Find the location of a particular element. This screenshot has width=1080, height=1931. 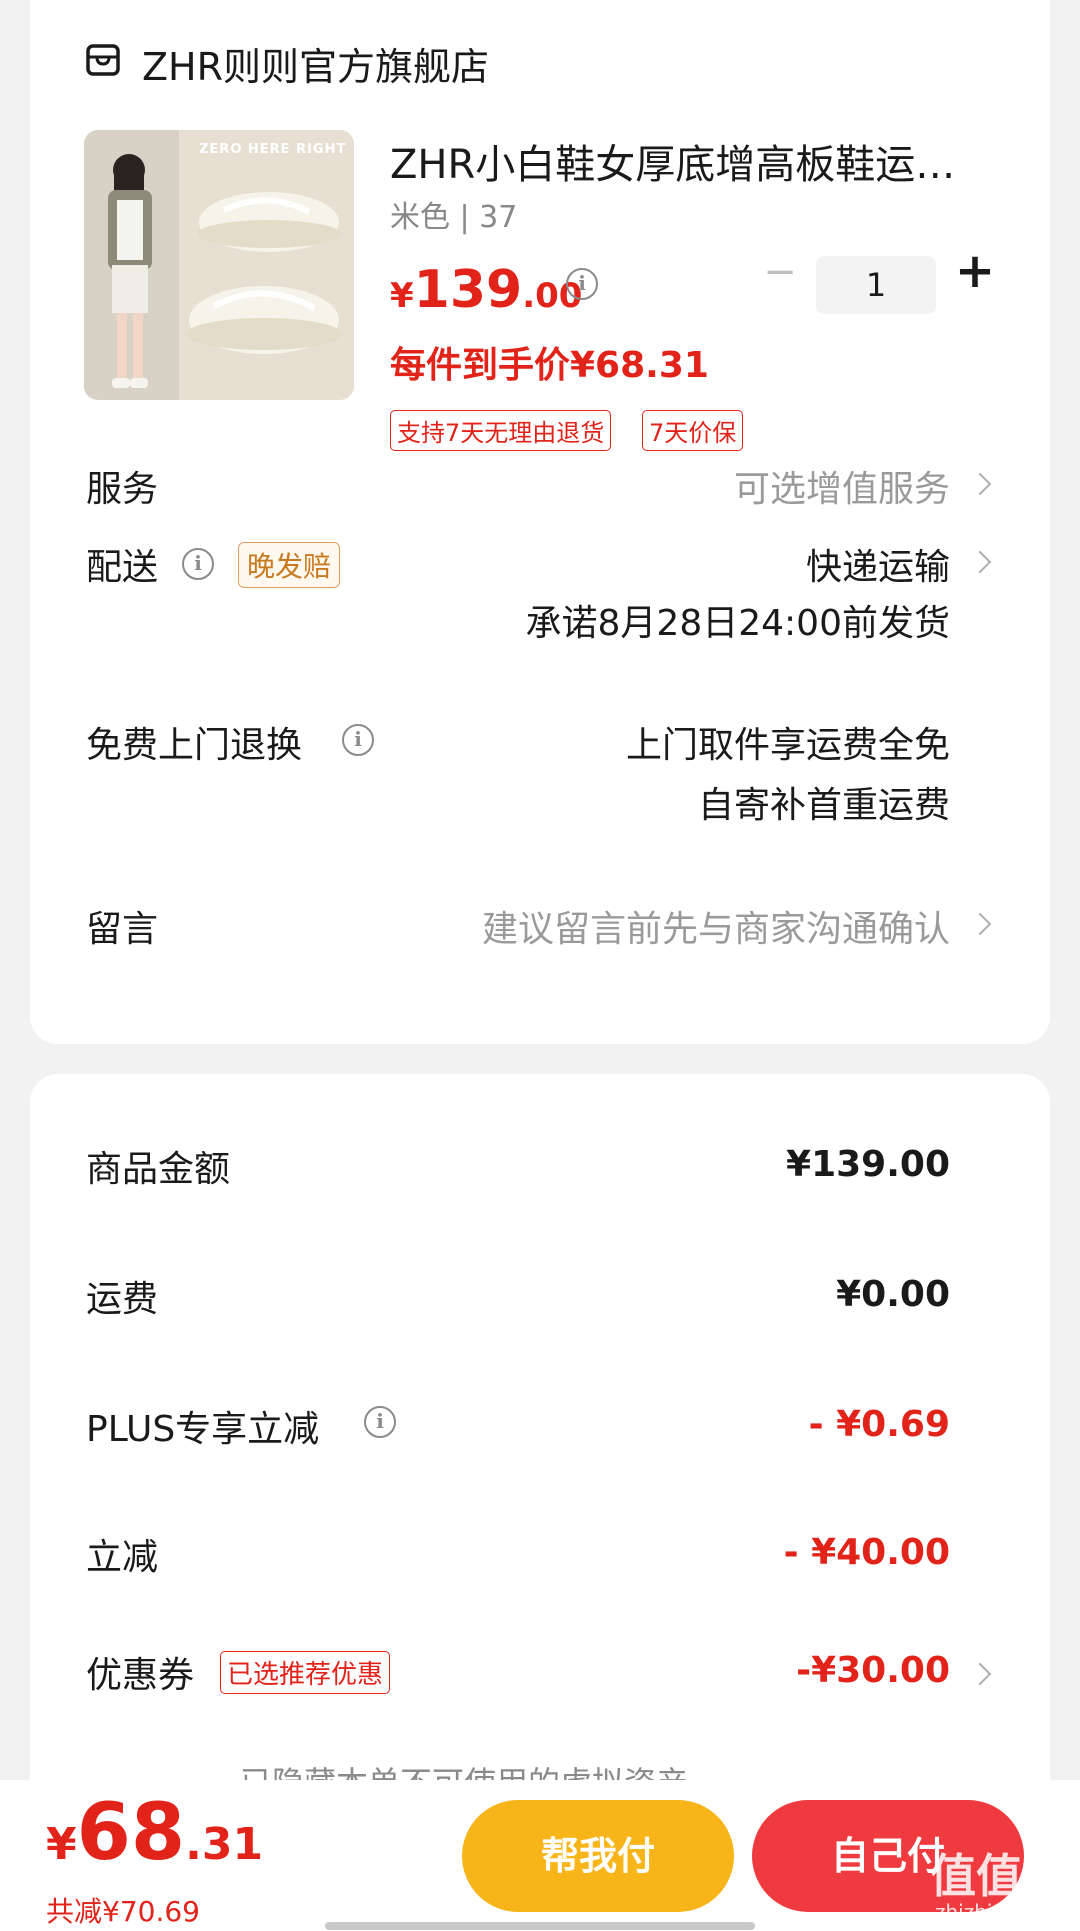

delivery-promise: 承诺8月28日24:00前发货 is located at coordinates (737, 623).